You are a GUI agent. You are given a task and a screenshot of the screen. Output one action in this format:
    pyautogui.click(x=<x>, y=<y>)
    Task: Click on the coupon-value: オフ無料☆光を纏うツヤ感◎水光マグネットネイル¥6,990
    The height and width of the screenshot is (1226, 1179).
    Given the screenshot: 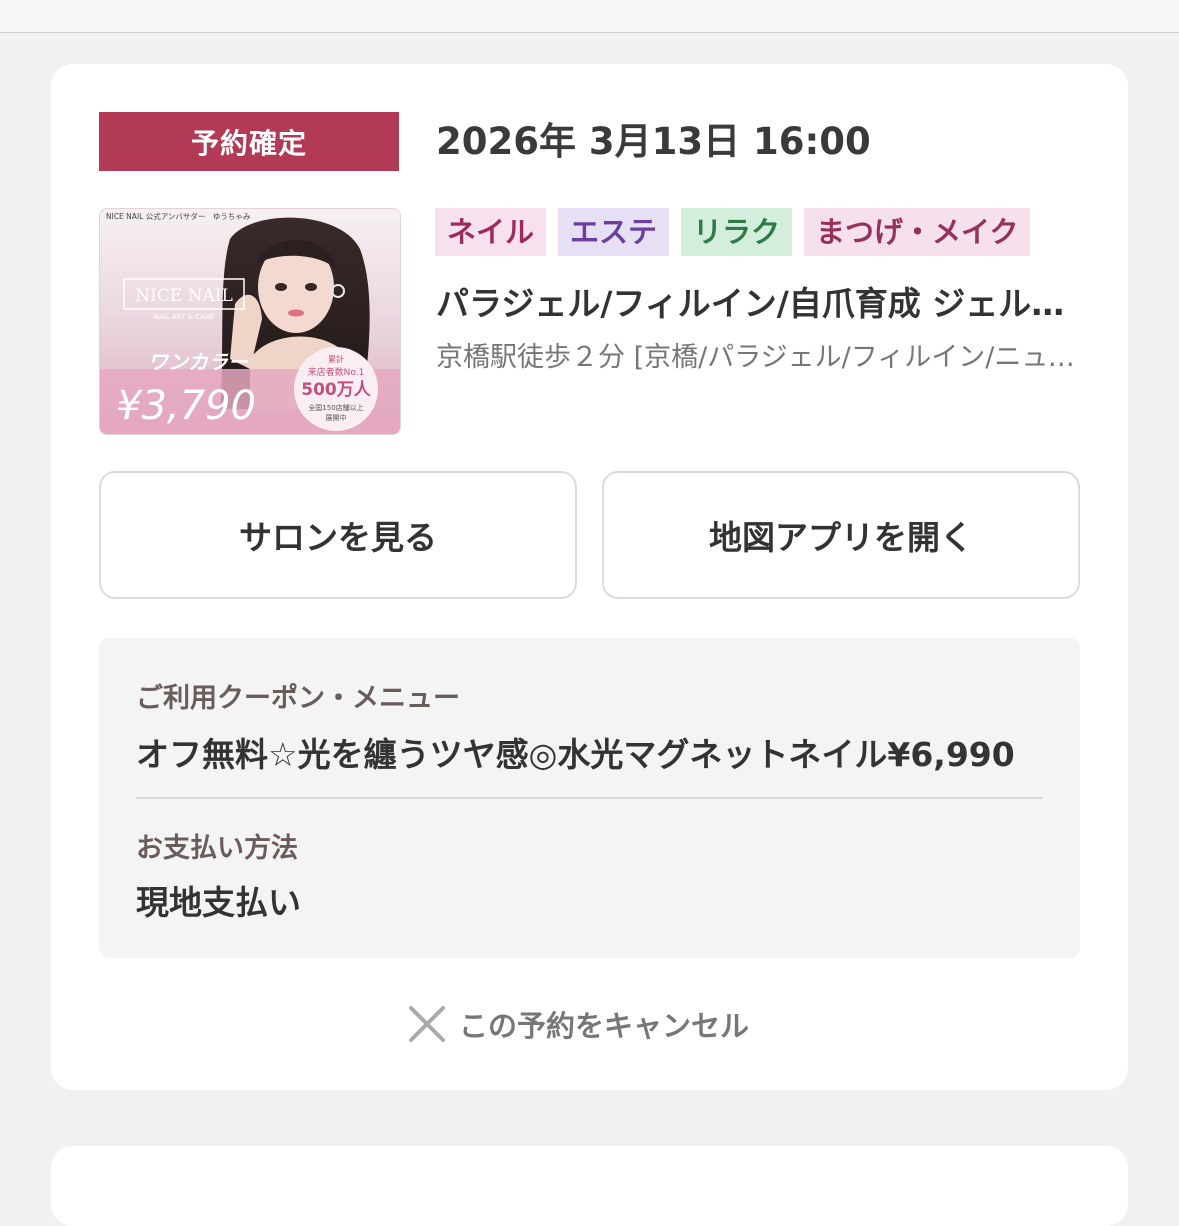 What is the action you would take?
    pyautogui.click(x=575, y=754)
    